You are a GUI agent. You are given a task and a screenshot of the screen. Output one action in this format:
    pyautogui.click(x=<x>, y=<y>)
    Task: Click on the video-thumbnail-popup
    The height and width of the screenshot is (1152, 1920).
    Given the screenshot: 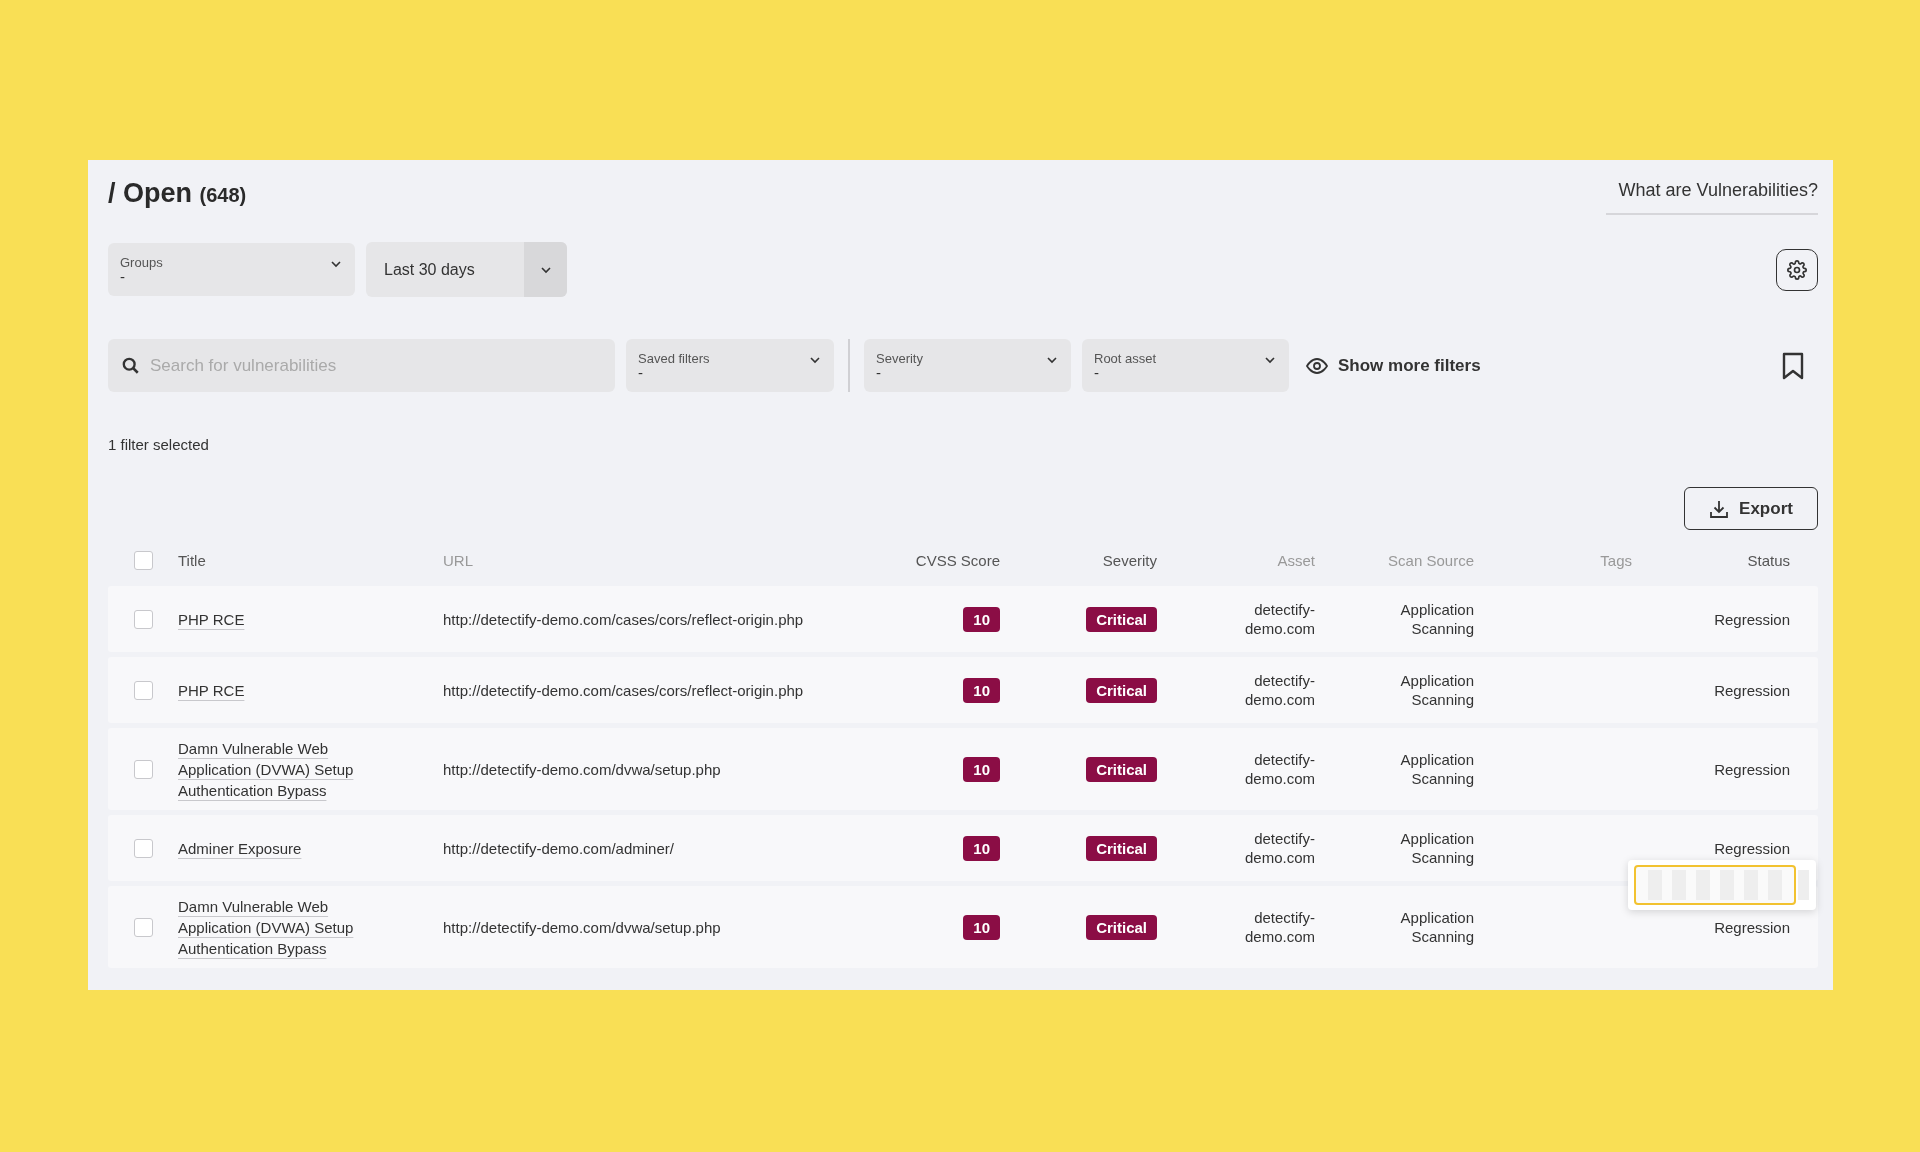 What is the action you would take?
    pyautogui.click(x=1722, y=885)
    